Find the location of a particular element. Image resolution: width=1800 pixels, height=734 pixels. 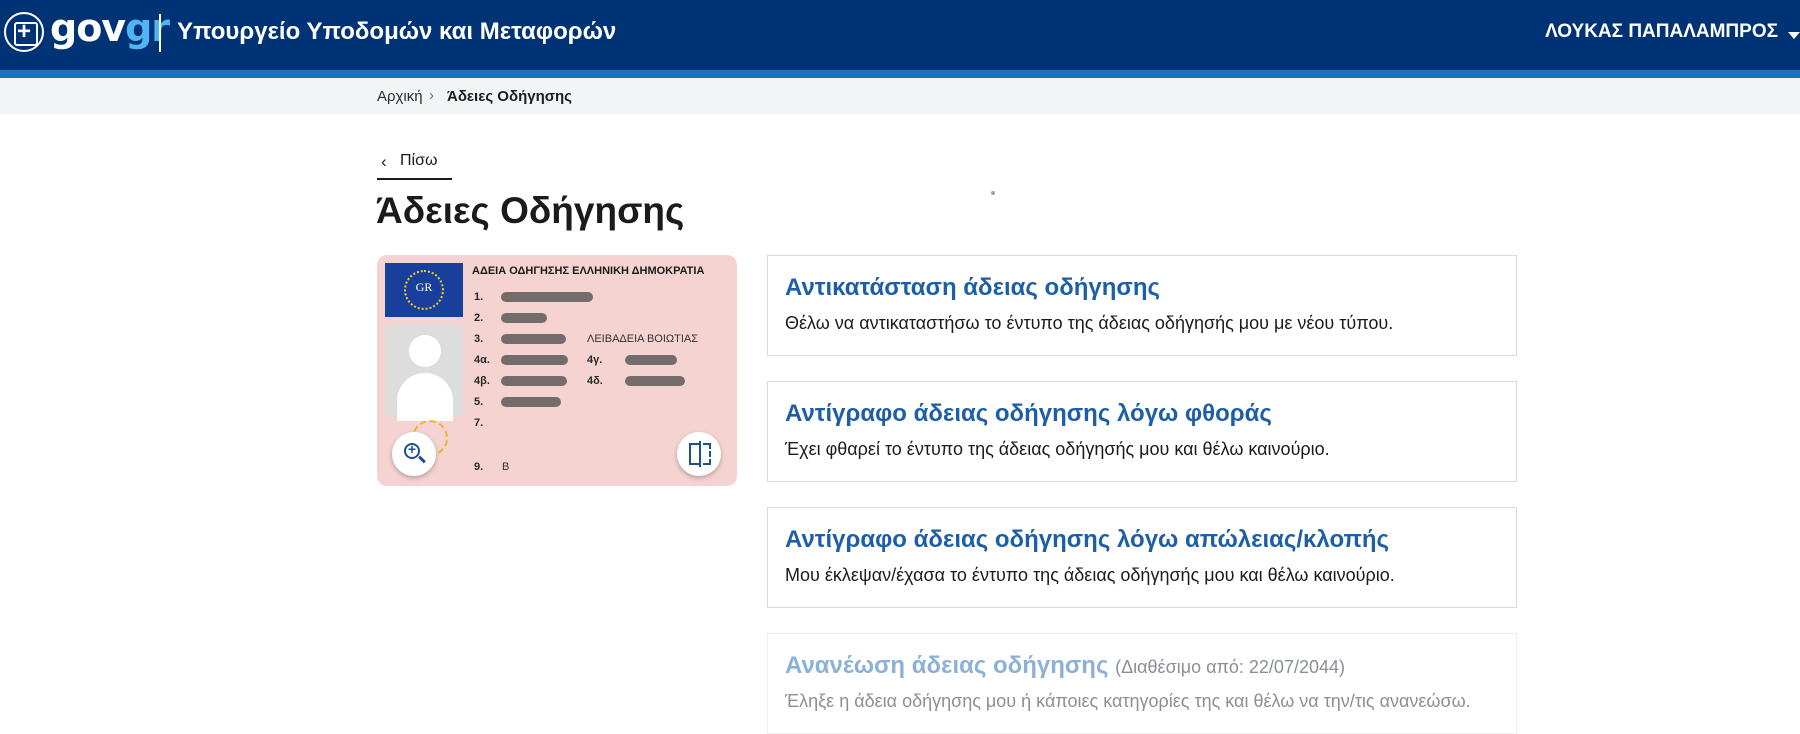

eu-flag-icon: GR is located at coordinates (424, 290).